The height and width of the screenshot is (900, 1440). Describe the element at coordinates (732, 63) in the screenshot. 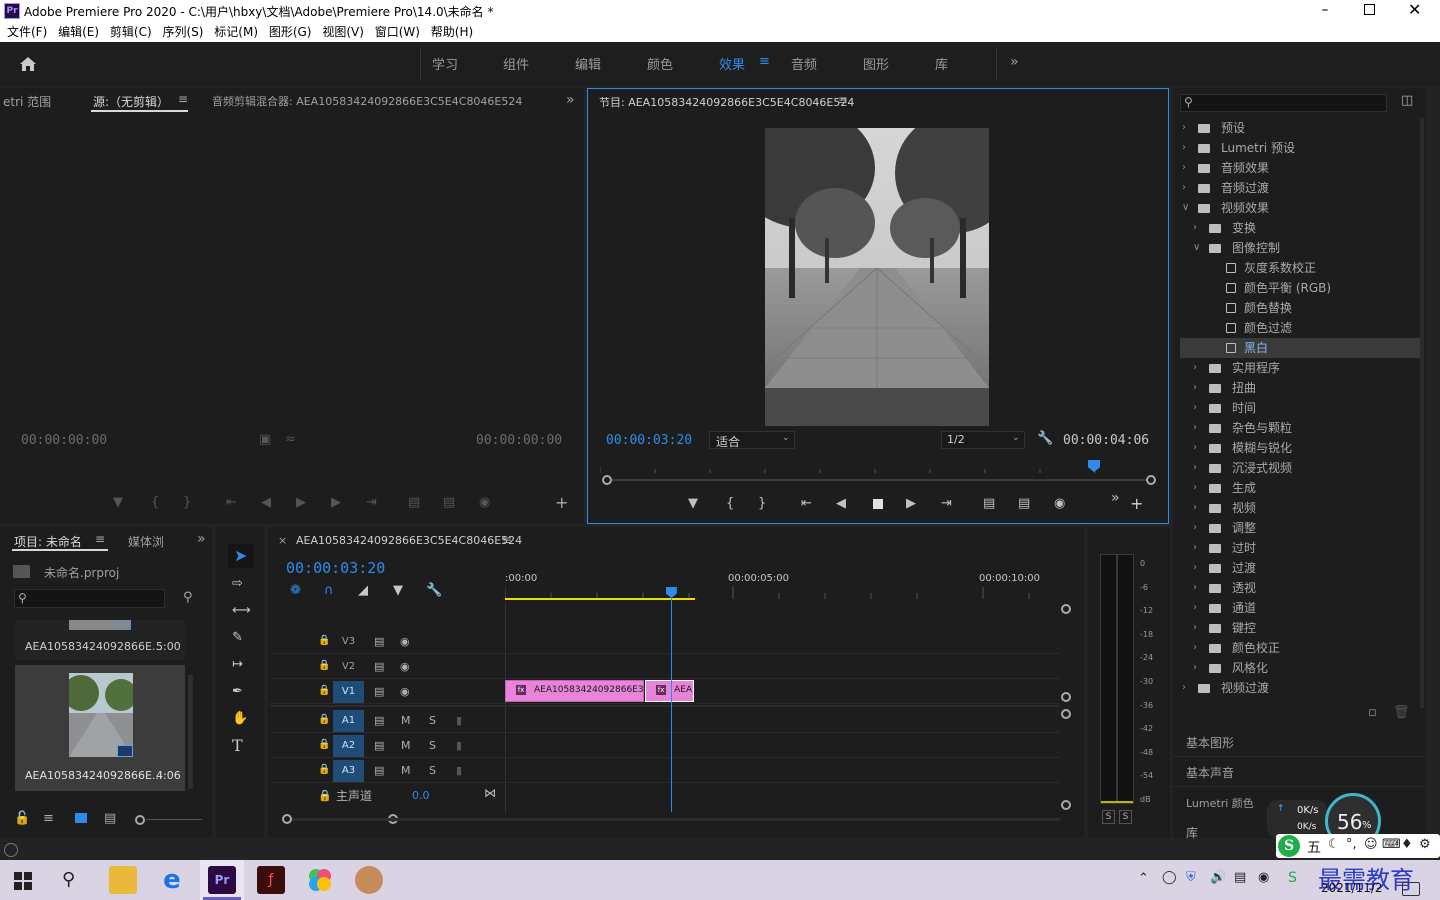

I see `tab-effects: 效果` at that location.